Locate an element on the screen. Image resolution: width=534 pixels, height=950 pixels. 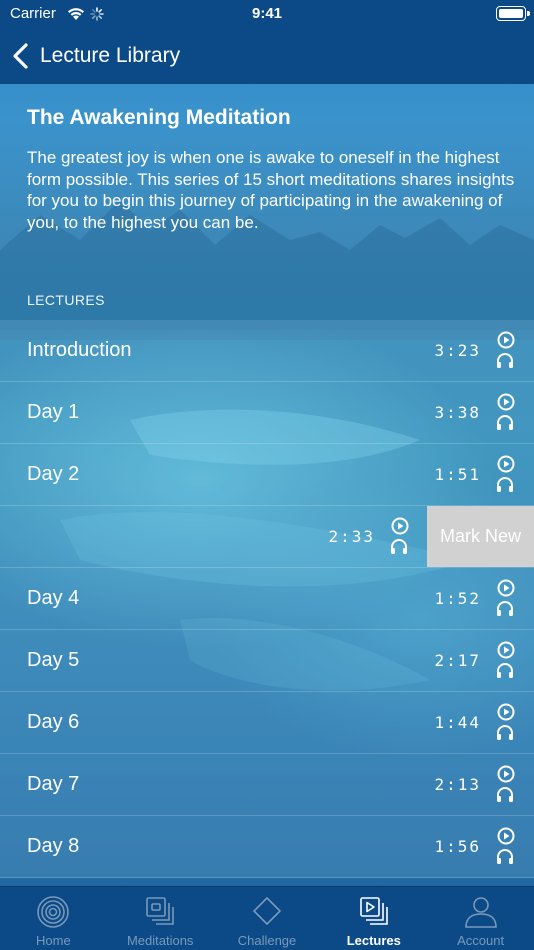
series-title: The Awakening Meditation is located at coordinates (159, 117).